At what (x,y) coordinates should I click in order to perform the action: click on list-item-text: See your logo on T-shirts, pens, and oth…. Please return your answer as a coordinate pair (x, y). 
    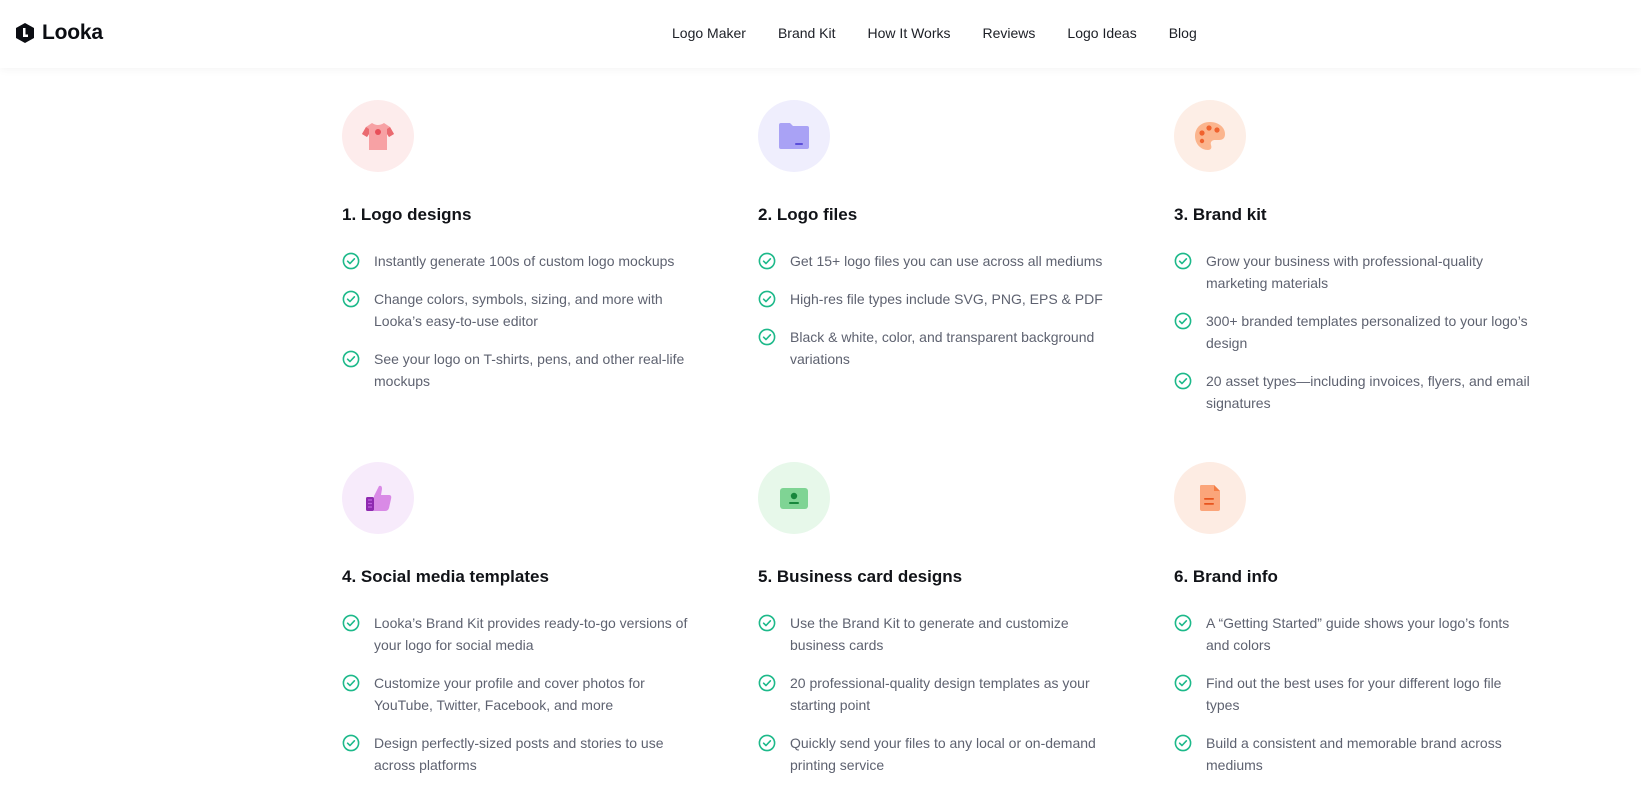
    Looking at the image, I should click on (529, 370).